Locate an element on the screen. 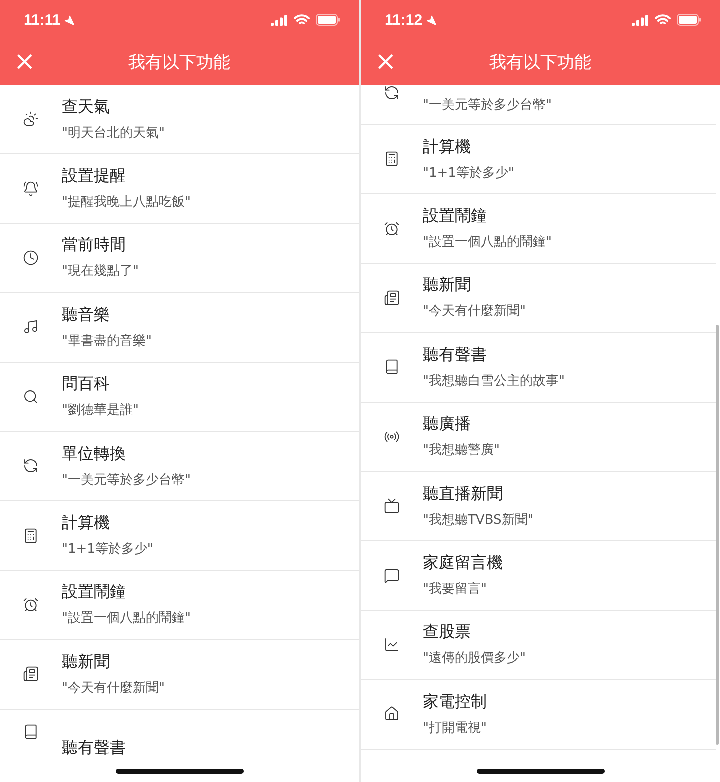 This screenshot has width=720, height=782. feature-example: "我想聽白雪公主的故事" is located at coordinates (494, 381).